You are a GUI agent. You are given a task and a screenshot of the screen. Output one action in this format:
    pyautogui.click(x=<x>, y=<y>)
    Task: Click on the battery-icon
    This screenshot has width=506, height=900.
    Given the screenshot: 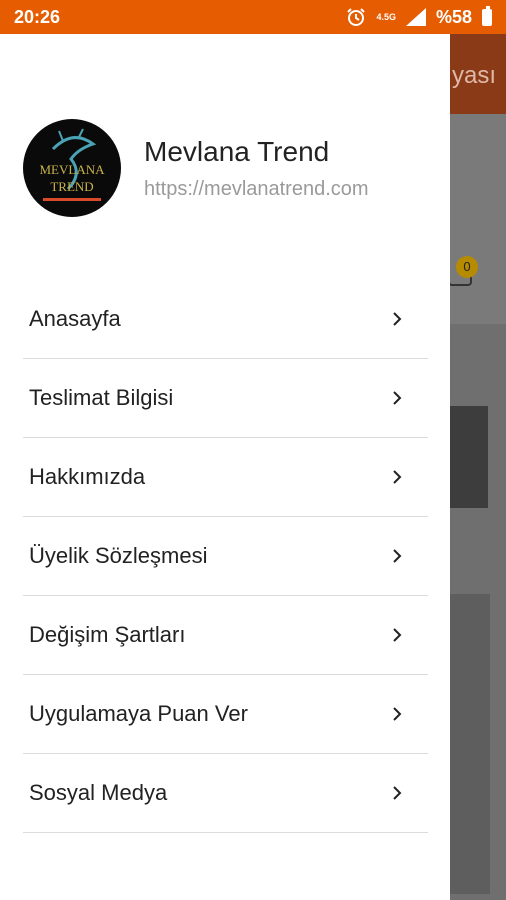 What is the action you would take?
    pyautogui.click(x=487, y=15)
    